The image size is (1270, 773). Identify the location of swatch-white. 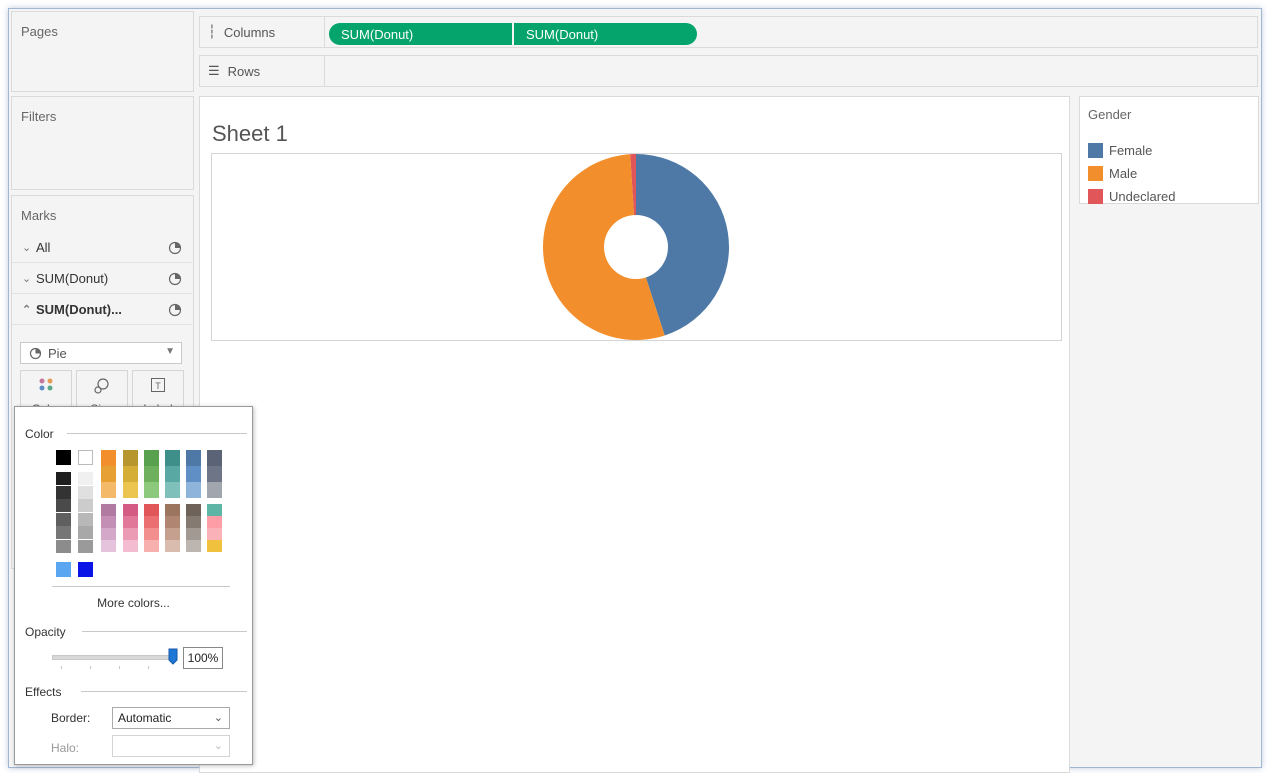
(85, 457).